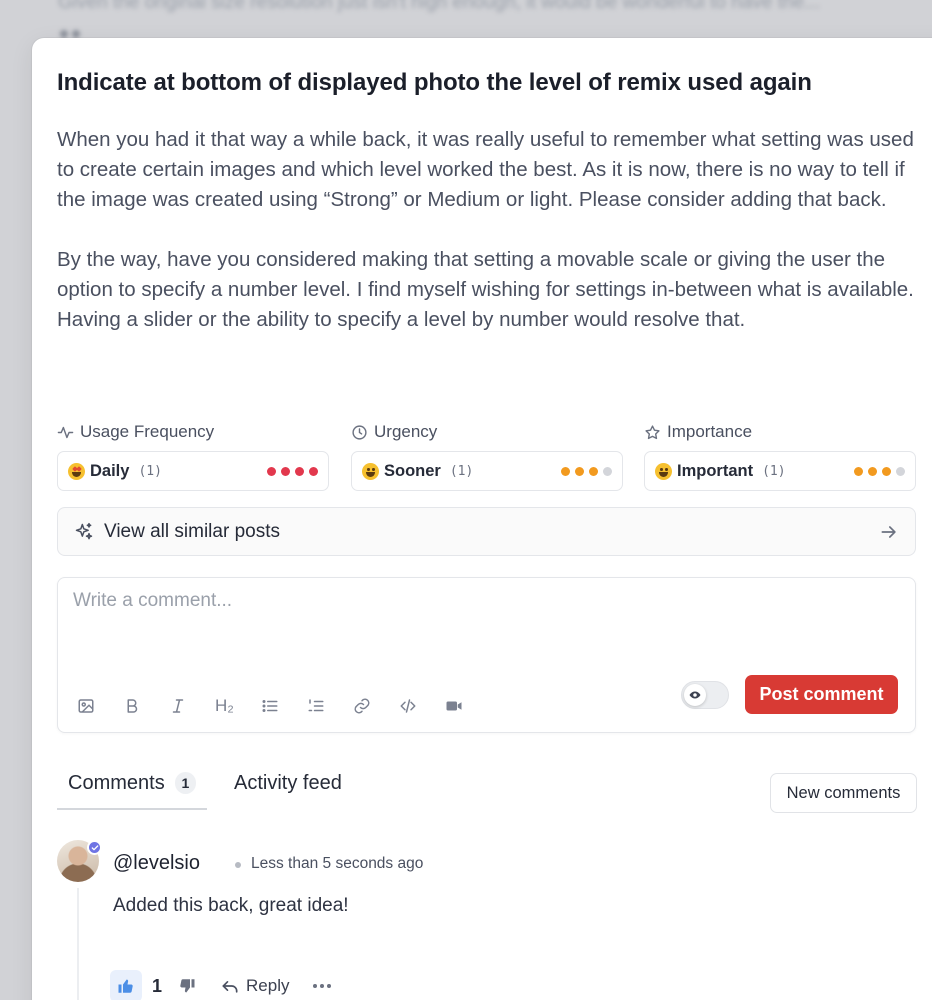 The width and height of the screenshot is (932, 1000). I want to click on dislike-button, so click(187, 986).